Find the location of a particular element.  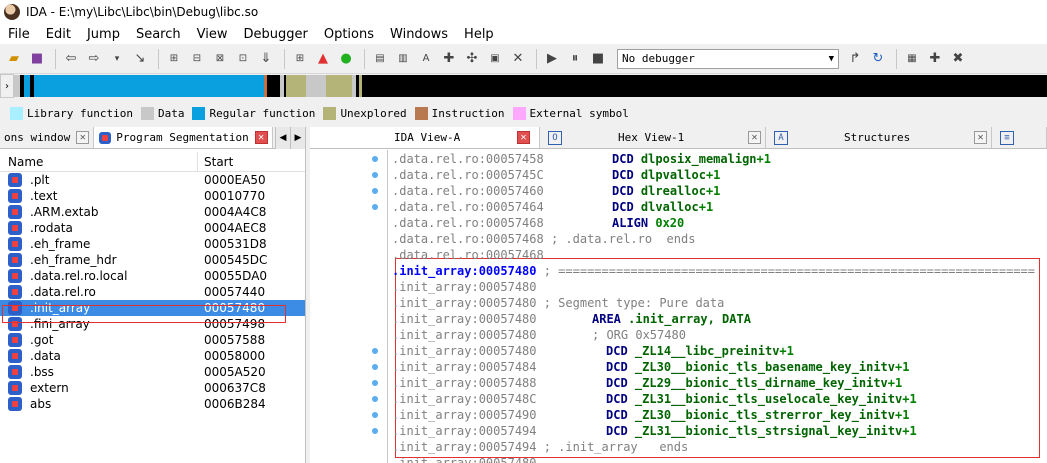

code-line: .init_array:00057490 is located at coordinates (464, 415).